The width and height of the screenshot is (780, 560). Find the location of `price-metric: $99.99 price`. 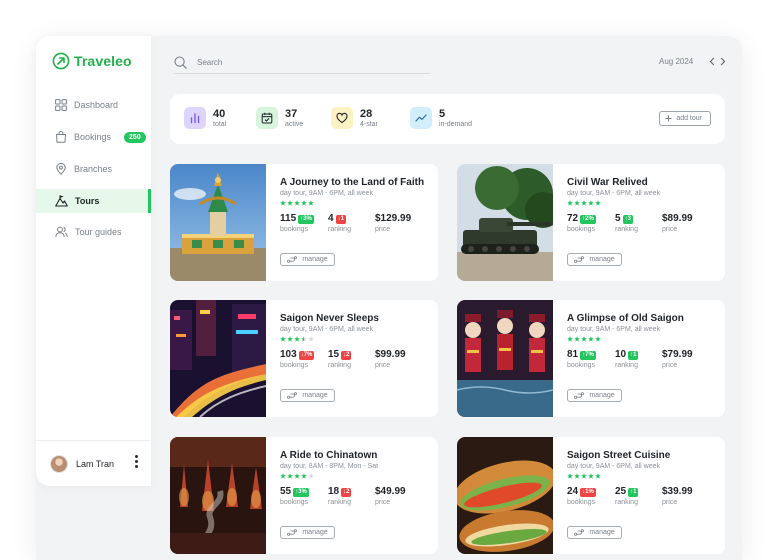

price-metric: $99.99 price is located at coordinates (390, 359).